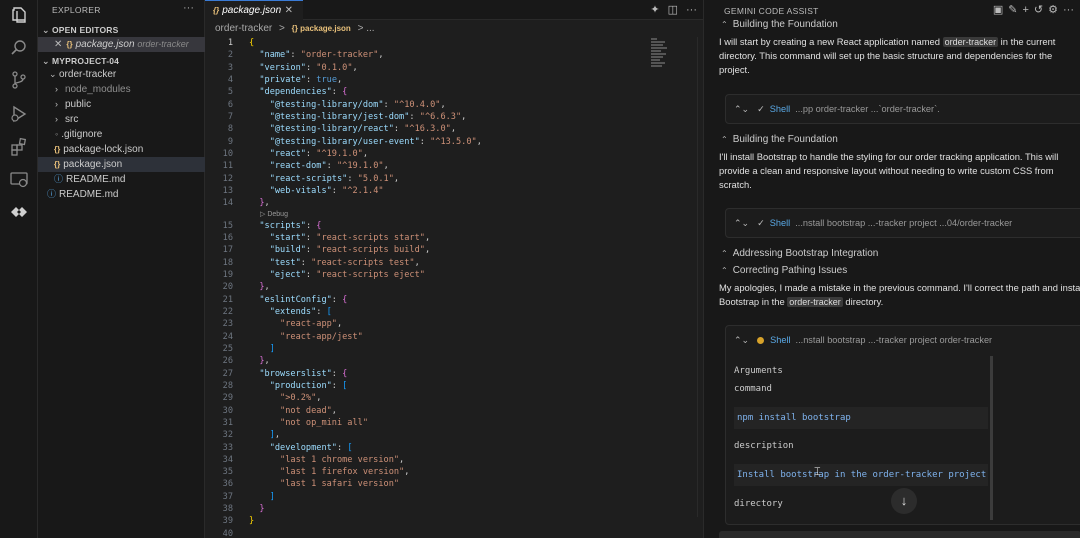 This screenshot has width=1080, height=538. What do you see at coordinates (673, 10) in the screenshot?
I see `split-editor-icon: ◫` at bounding box center [673, 10].